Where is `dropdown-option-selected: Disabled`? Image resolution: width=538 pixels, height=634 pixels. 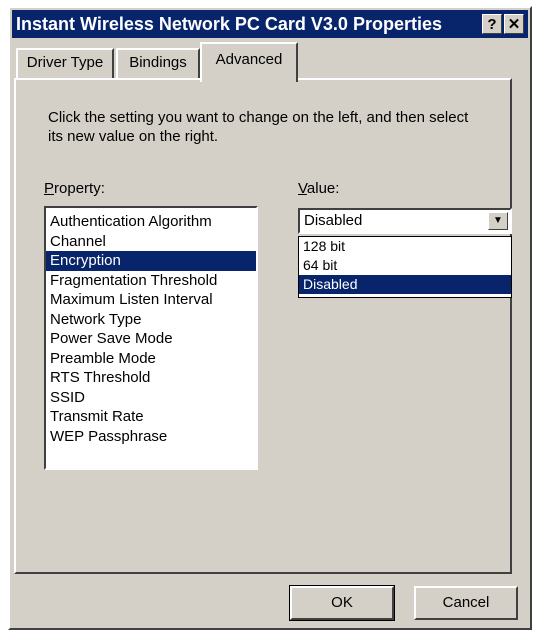
dropdown-option-selected: Disabled is located at coordinates (405, 284).